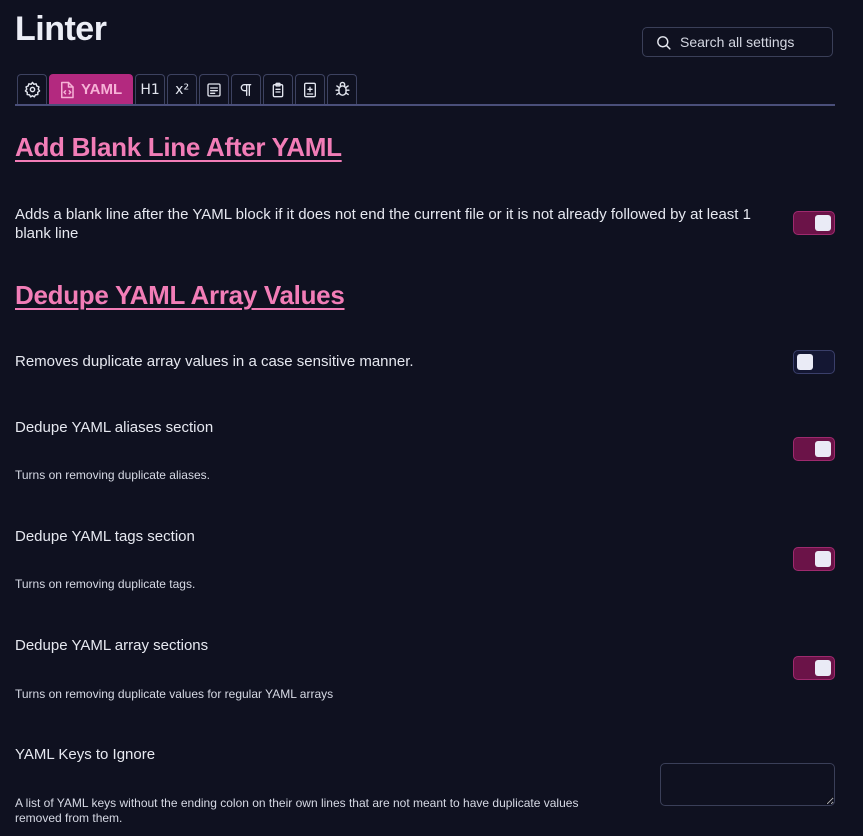 This screenshot has height=836, width=863. Describe the element at coordinates (105, 584) in the screenshot. I see `dedupe-tags-desc: Turns on removing duplicate tags.` at that location.